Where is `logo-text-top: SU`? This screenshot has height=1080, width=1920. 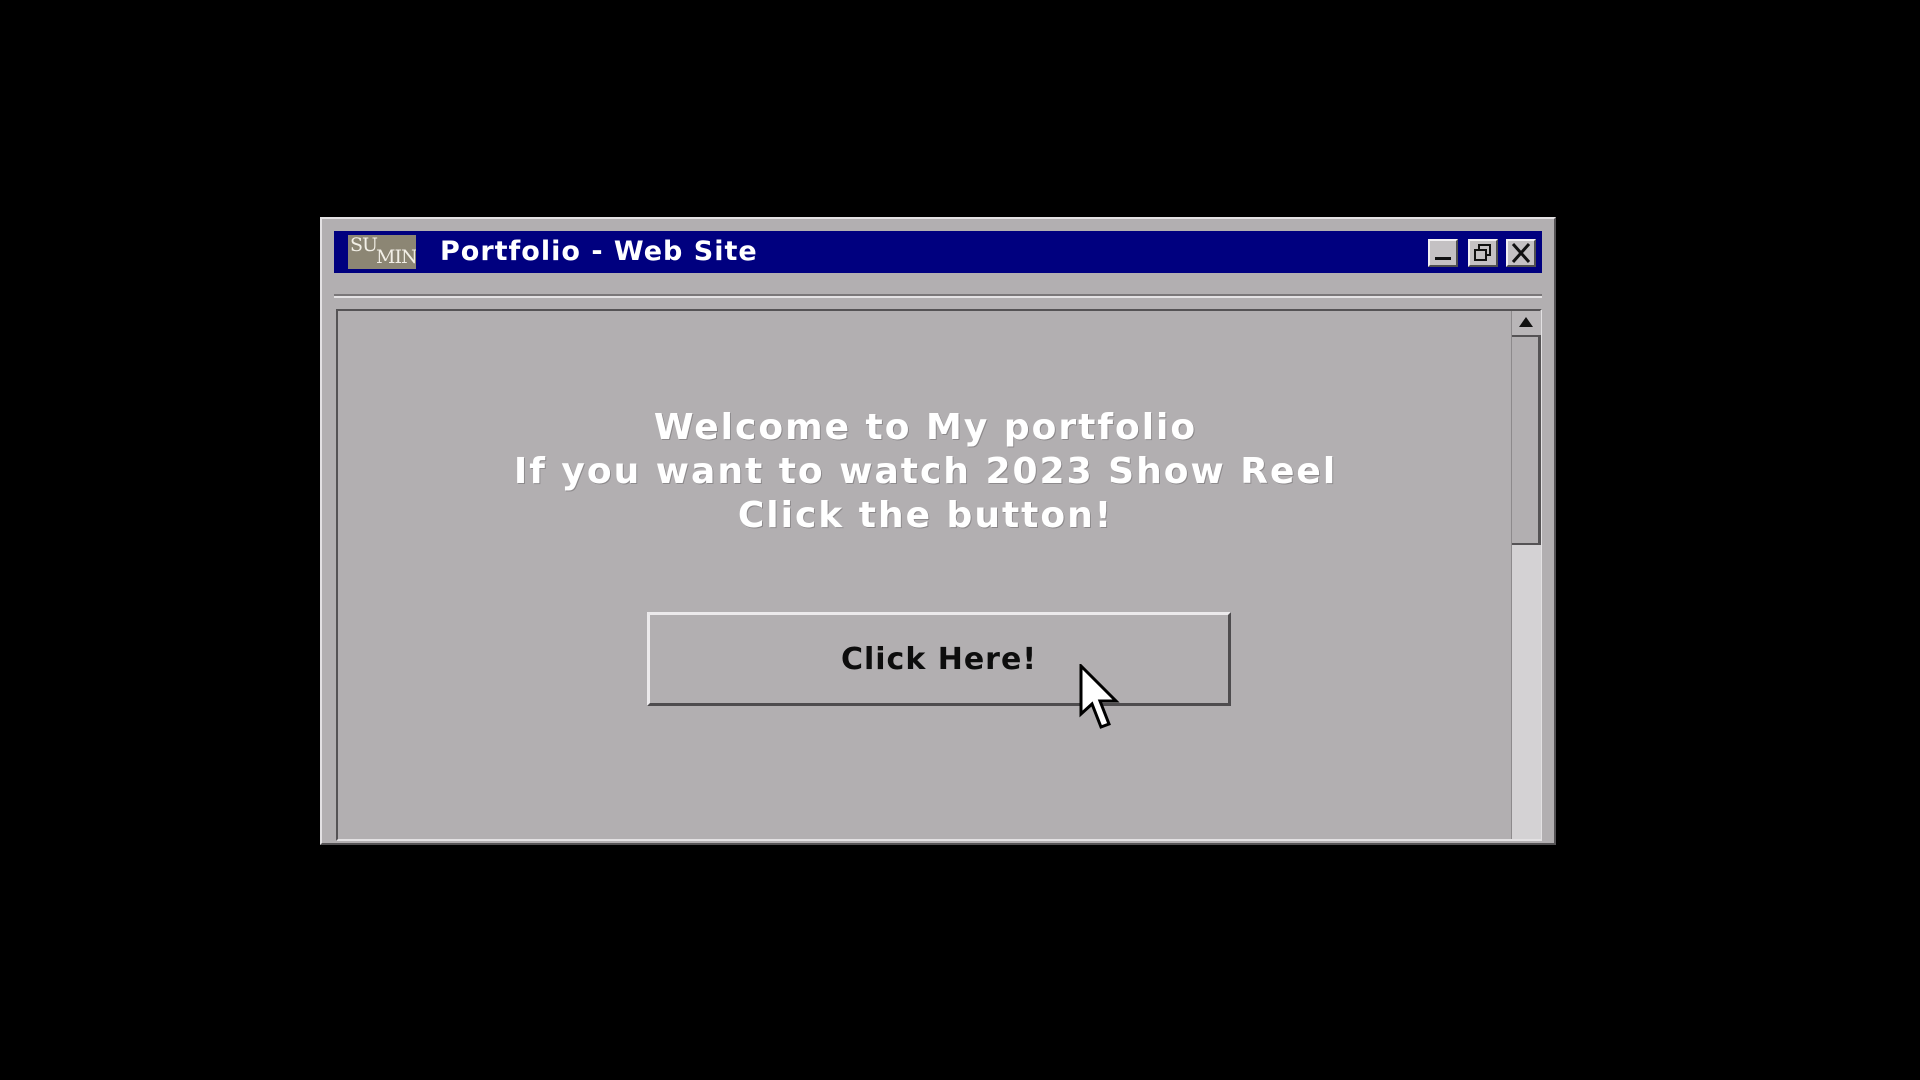 logo-text-top: SU is located at coordinates (364, 245).